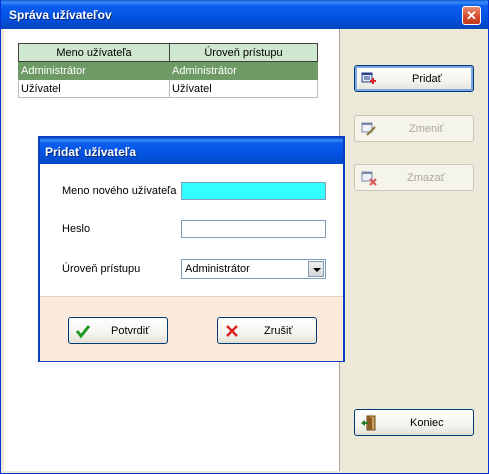 The height and width of the screenshot is (474, 489). Describe the element at coordinates (191, 328) in the screenshot. I see `dialog-footer: Potvrdiť Zrušiť` at that location.